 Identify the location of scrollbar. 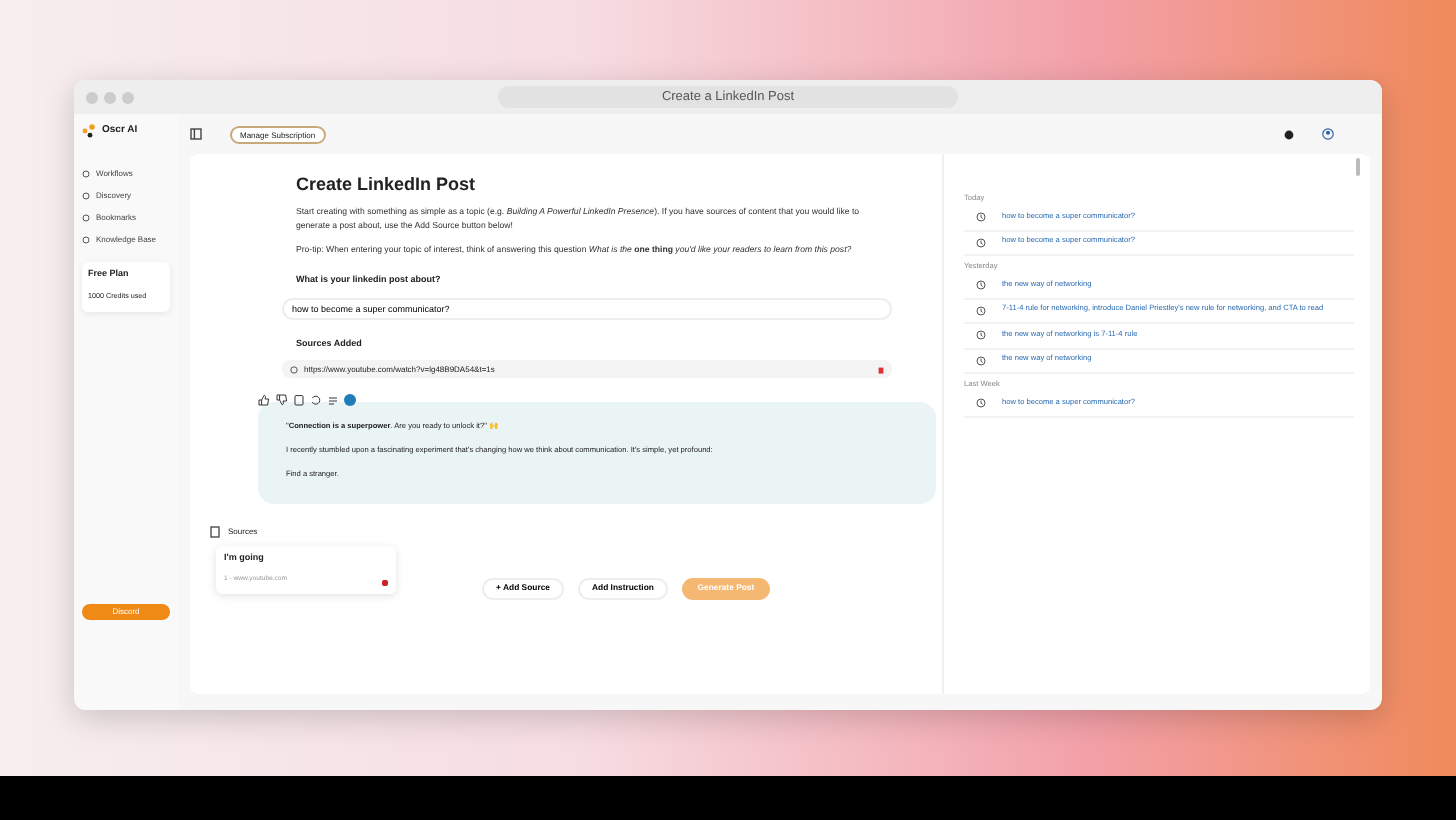
(1358, 167).